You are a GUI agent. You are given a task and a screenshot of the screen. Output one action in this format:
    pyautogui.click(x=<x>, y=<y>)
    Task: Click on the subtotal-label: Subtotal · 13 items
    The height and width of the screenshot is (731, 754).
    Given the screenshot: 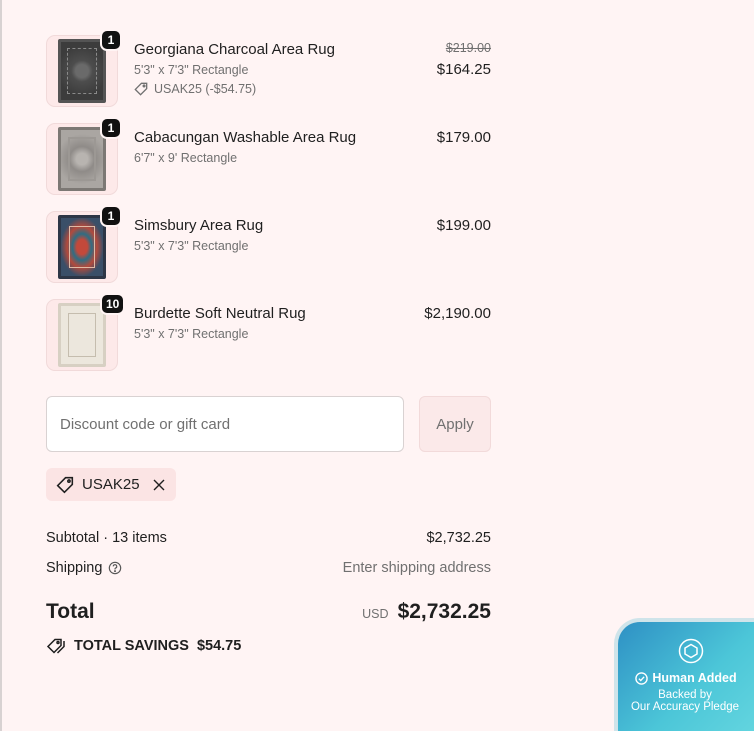 What is the action you would take?
    pyautogui.click(x=106, y=538)
    